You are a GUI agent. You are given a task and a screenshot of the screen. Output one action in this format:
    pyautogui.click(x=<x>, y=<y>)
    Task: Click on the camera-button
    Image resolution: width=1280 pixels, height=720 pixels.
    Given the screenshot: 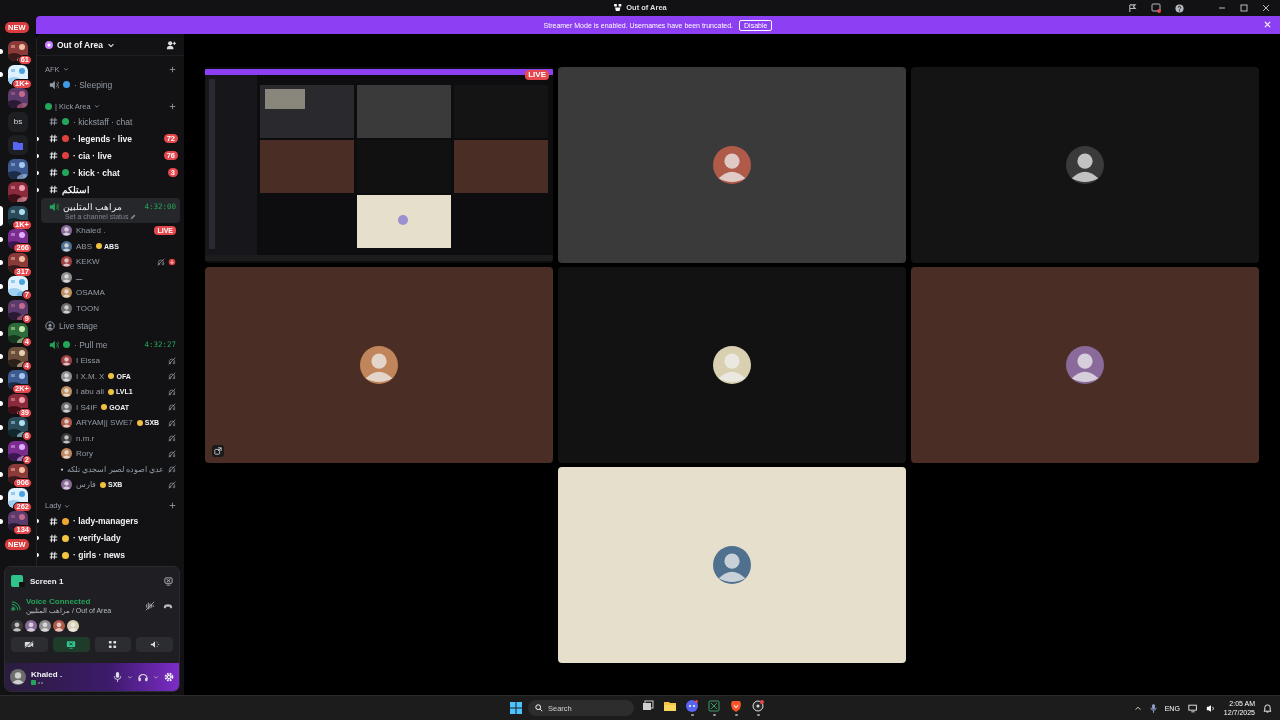 What is the action you would take?
    pyautogui.click(x=29, y=644)
    